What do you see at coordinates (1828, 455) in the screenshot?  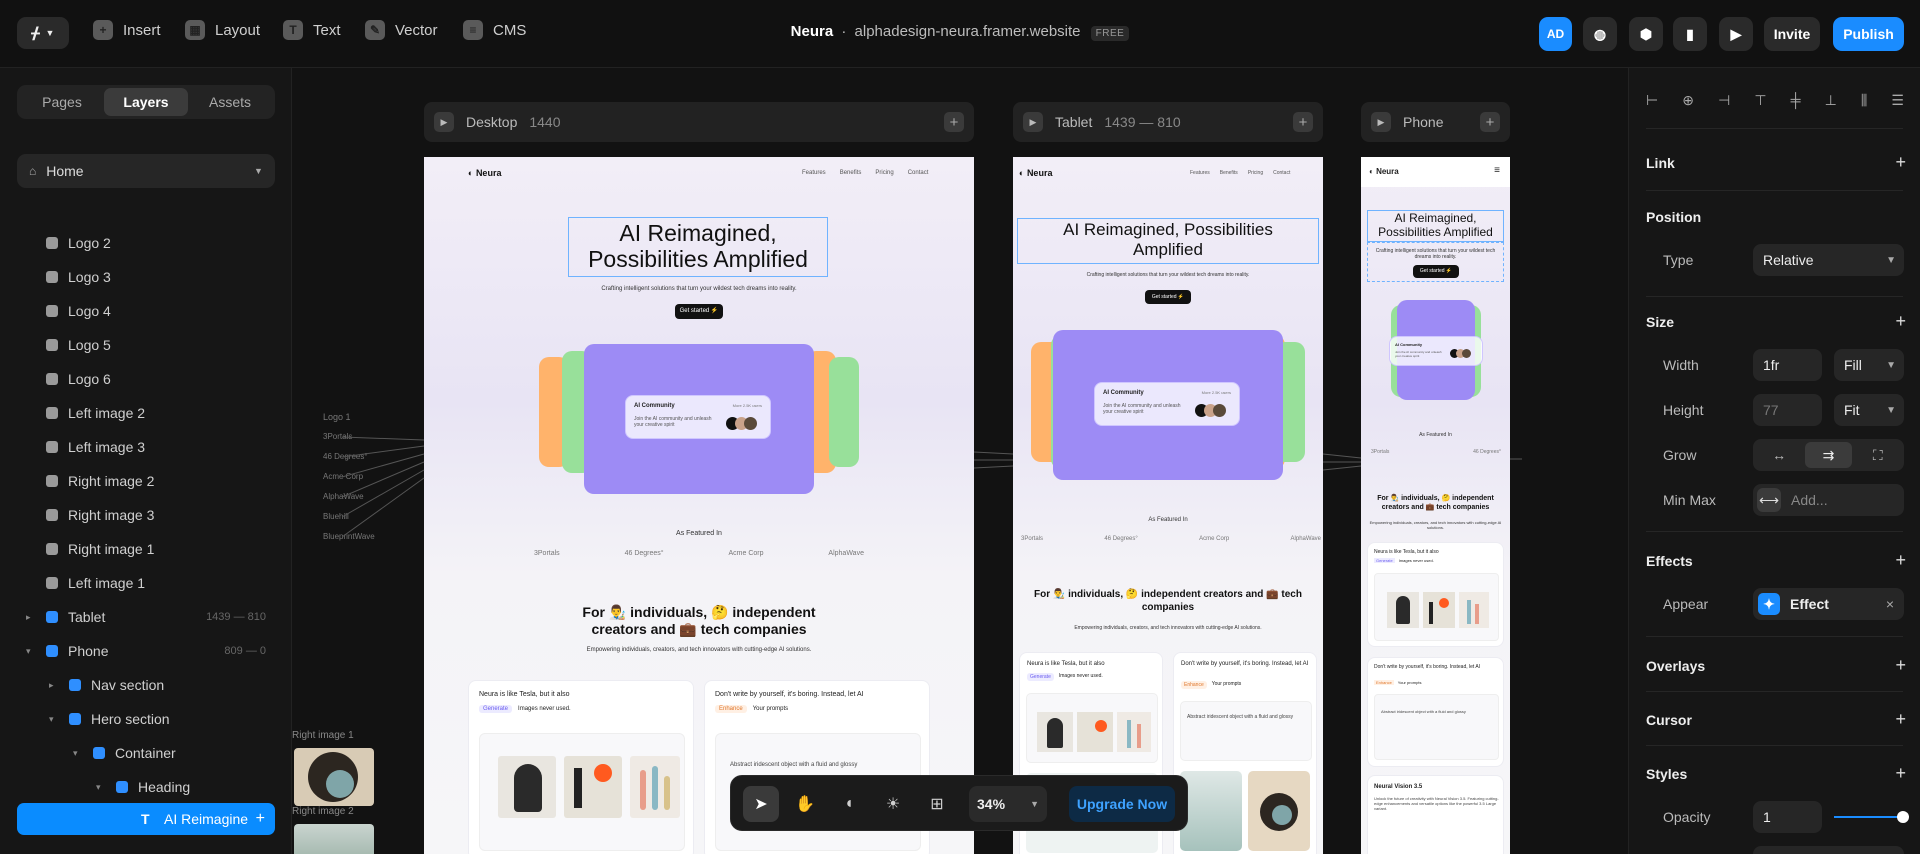 I see `grow-fill-icon: ⇉` at bounding box center [1828, 455].